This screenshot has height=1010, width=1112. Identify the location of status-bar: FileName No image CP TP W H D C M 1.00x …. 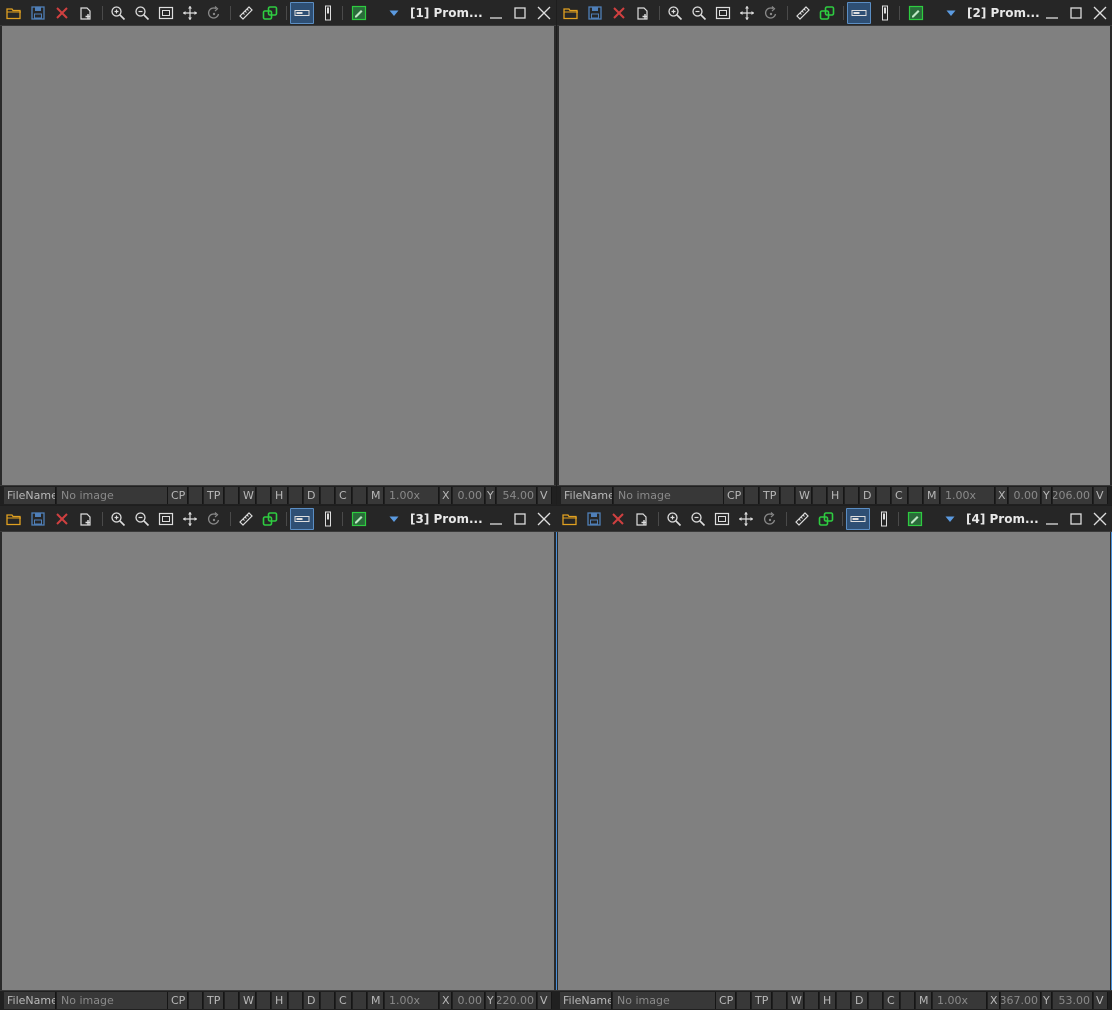
(834, 1000).